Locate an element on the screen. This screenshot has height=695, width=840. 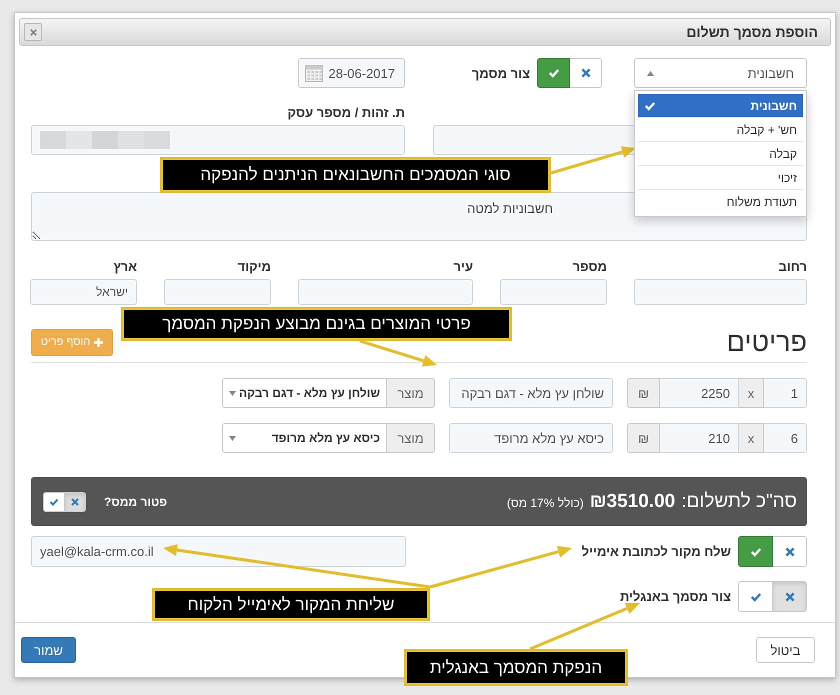
field-label: צור מסמך באנגלית is located at coordinates (675, 596).